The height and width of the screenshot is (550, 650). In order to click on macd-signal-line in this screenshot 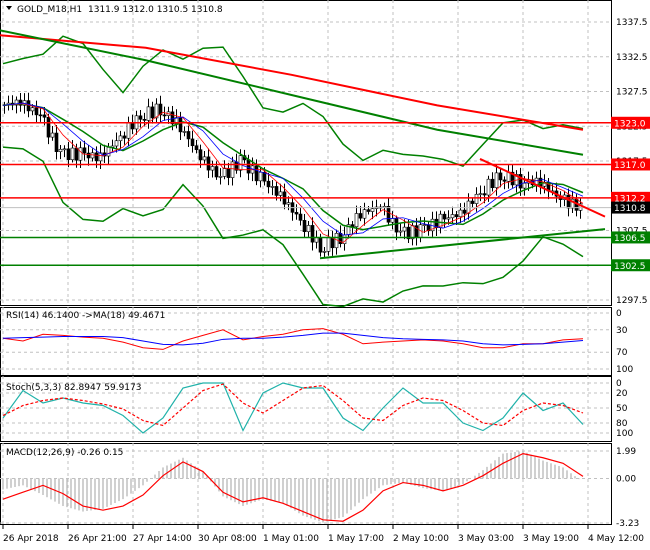, I will do `click(293, 487)`.